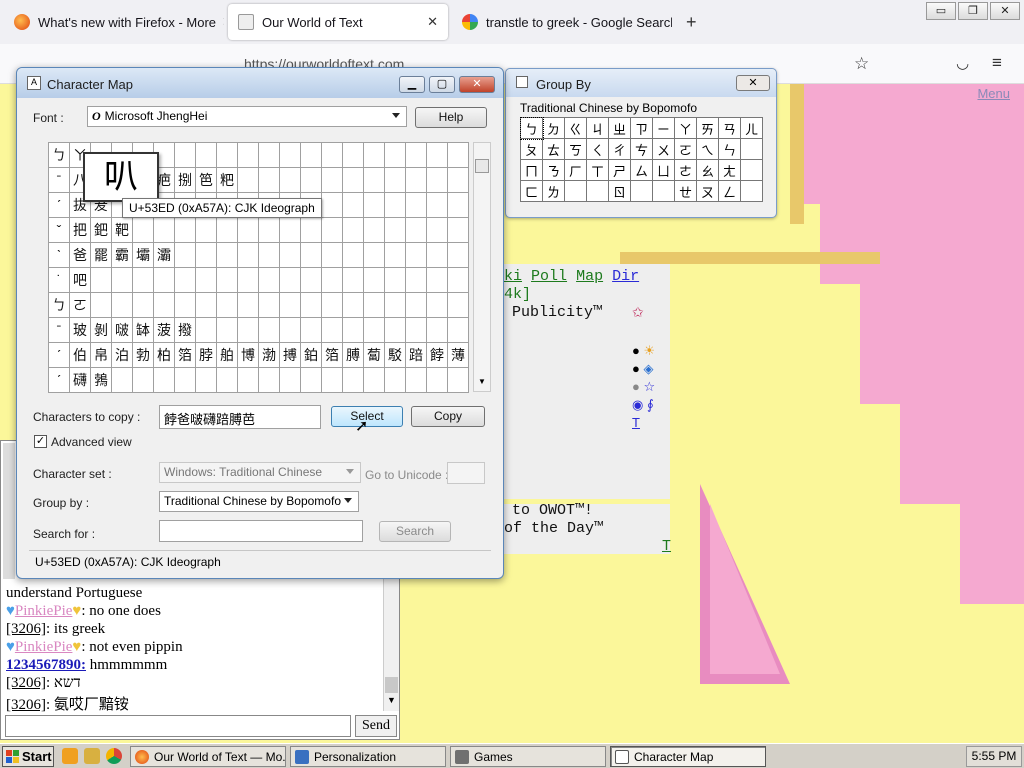 This screenshot has height=768, width=1024. I want to click on bopomofo-cell: ㄍ, so click(575, 128).